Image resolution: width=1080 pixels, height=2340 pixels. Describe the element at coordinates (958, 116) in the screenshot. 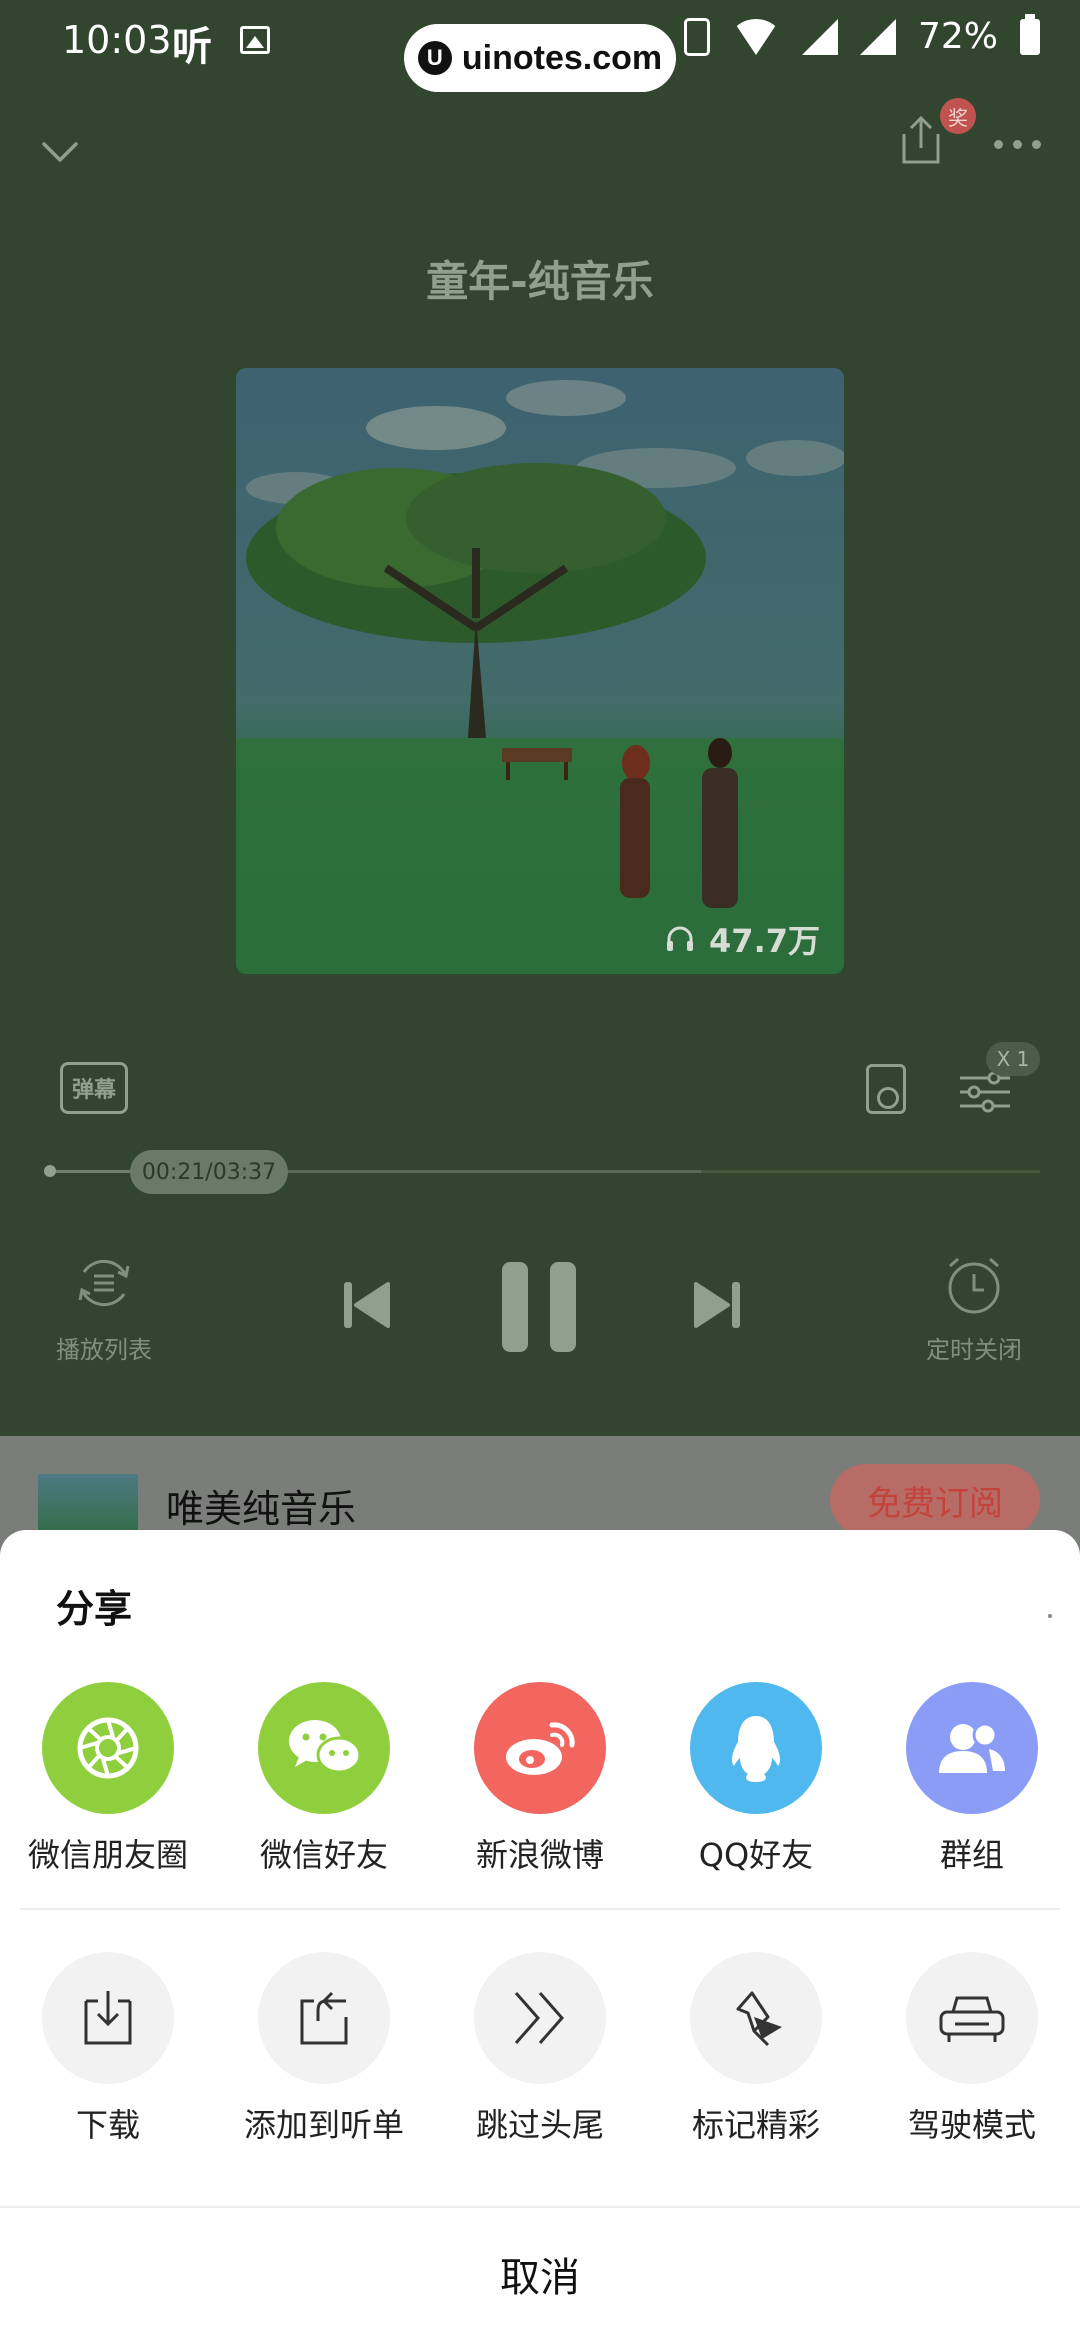

I see `award-badge: 奖` at that location.